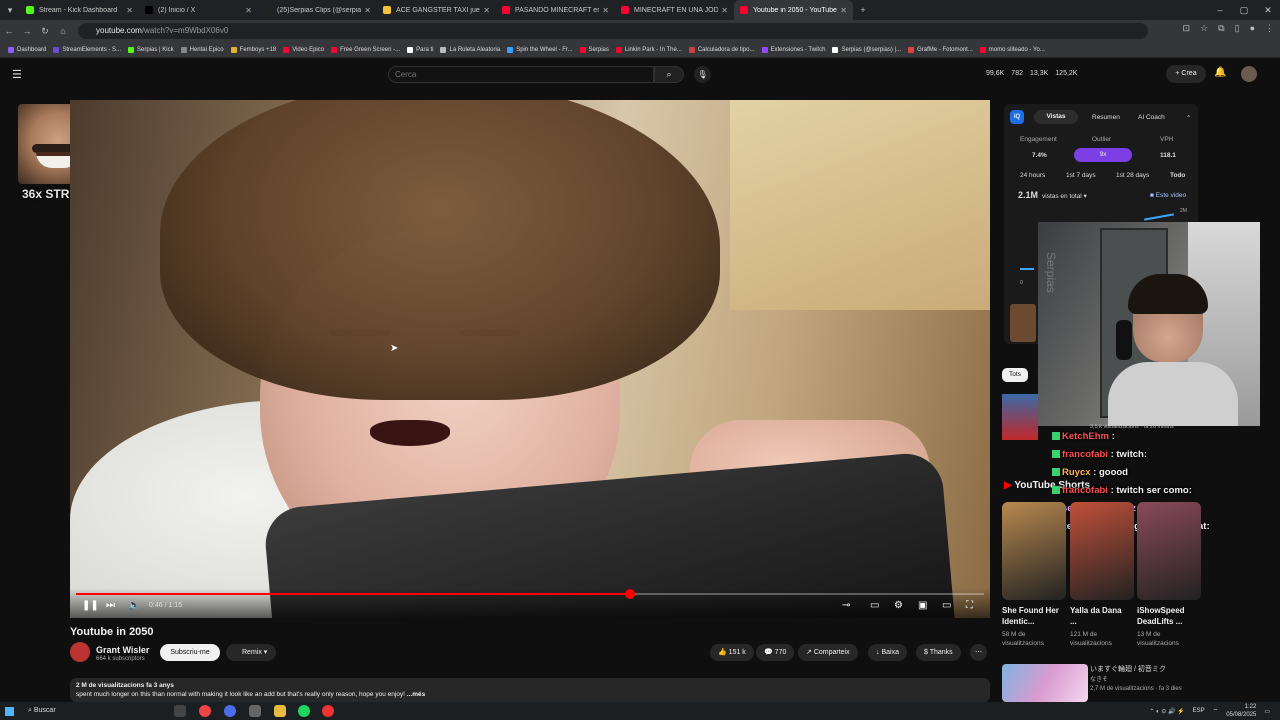 The width and height of the screenshot is (1280, 720). I want to click on download-button: ↓ Baixa, so click(887, 652).